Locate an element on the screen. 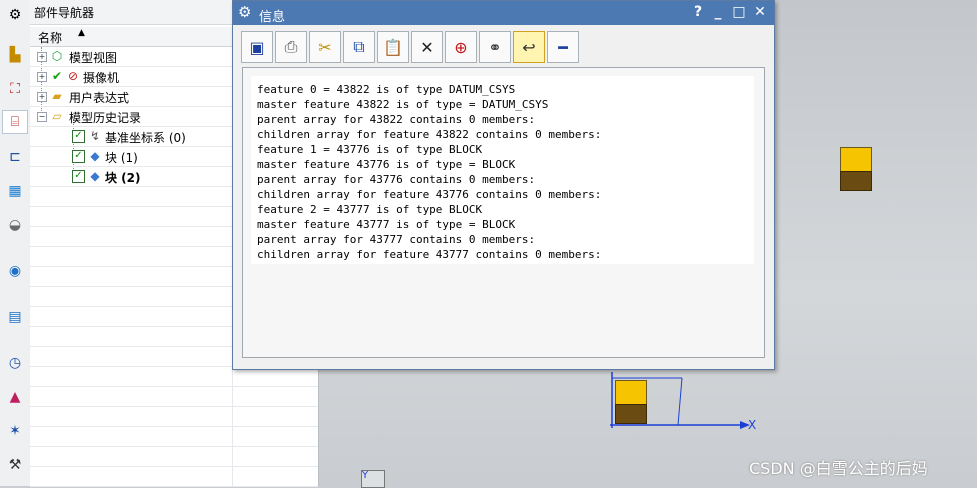 The width and height of the screenshot is (977, 488). copy-icon: ⧉ is located at coordinates (359, 47).